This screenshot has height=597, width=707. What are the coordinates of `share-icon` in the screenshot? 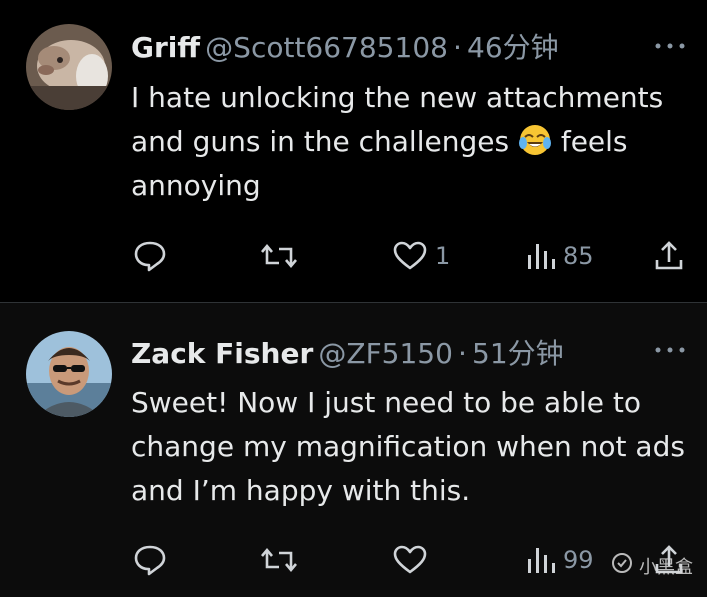 It's located at (669, 256).